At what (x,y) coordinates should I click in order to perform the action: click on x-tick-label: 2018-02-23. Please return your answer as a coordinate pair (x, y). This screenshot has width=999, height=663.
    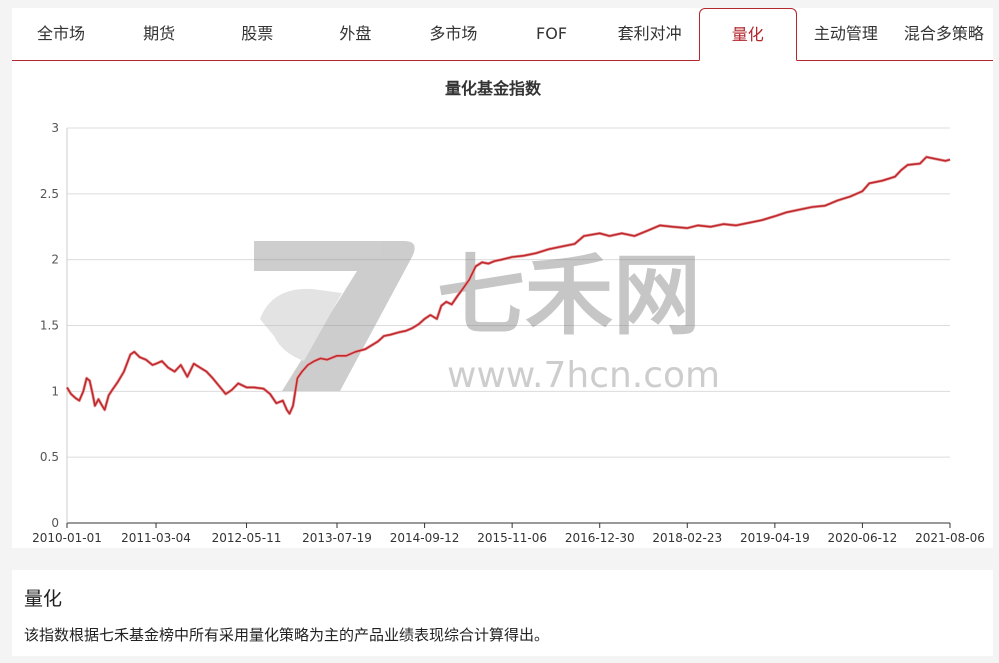
    Looking at the image, I should click on (687, 538).